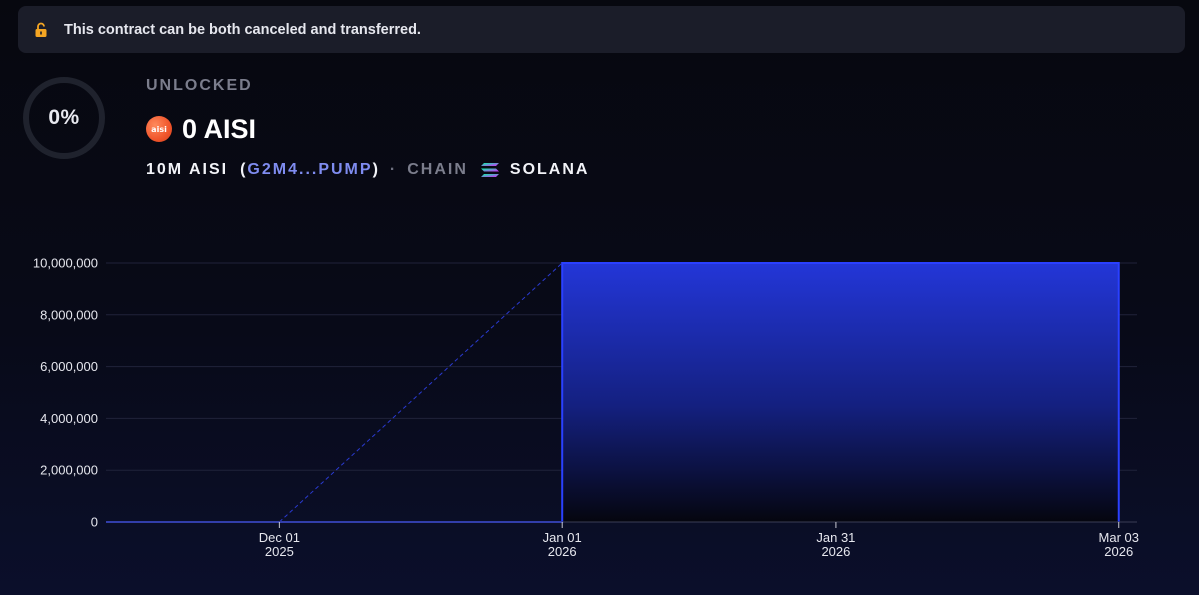 This screenshot has height=595, width=1199. What do you see at coordinates (41, 30) in the screenshot?
I see `lock-open-icon` at bounding box center [41, 30].